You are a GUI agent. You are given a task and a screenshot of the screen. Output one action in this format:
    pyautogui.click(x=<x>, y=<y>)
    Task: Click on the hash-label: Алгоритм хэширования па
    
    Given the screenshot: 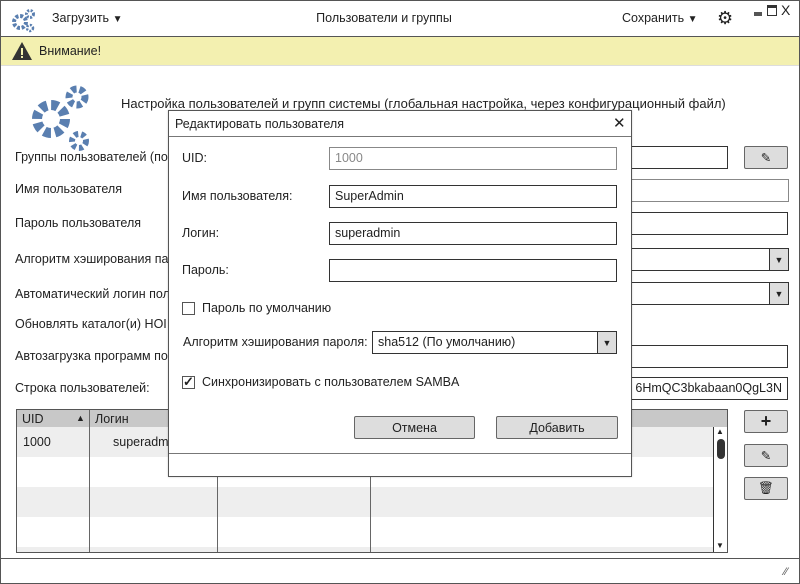 What is the action you would take?
    pyautogui.click(x=92, y=259)
    